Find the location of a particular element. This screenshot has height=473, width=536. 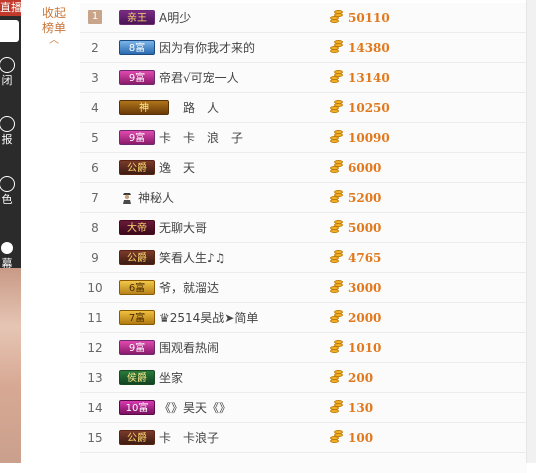

contribution-score: 100 is located at coordinates (361, 438).